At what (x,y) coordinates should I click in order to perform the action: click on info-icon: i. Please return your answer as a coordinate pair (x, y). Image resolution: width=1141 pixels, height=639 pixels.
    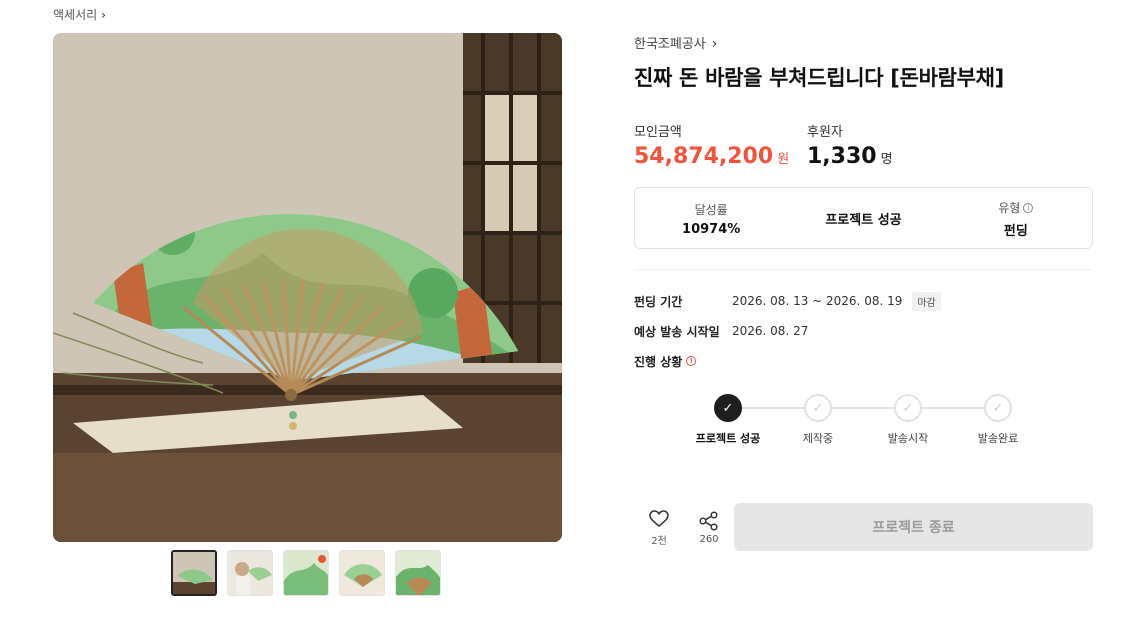
    Looking at the image, I should click on (1028, 207).